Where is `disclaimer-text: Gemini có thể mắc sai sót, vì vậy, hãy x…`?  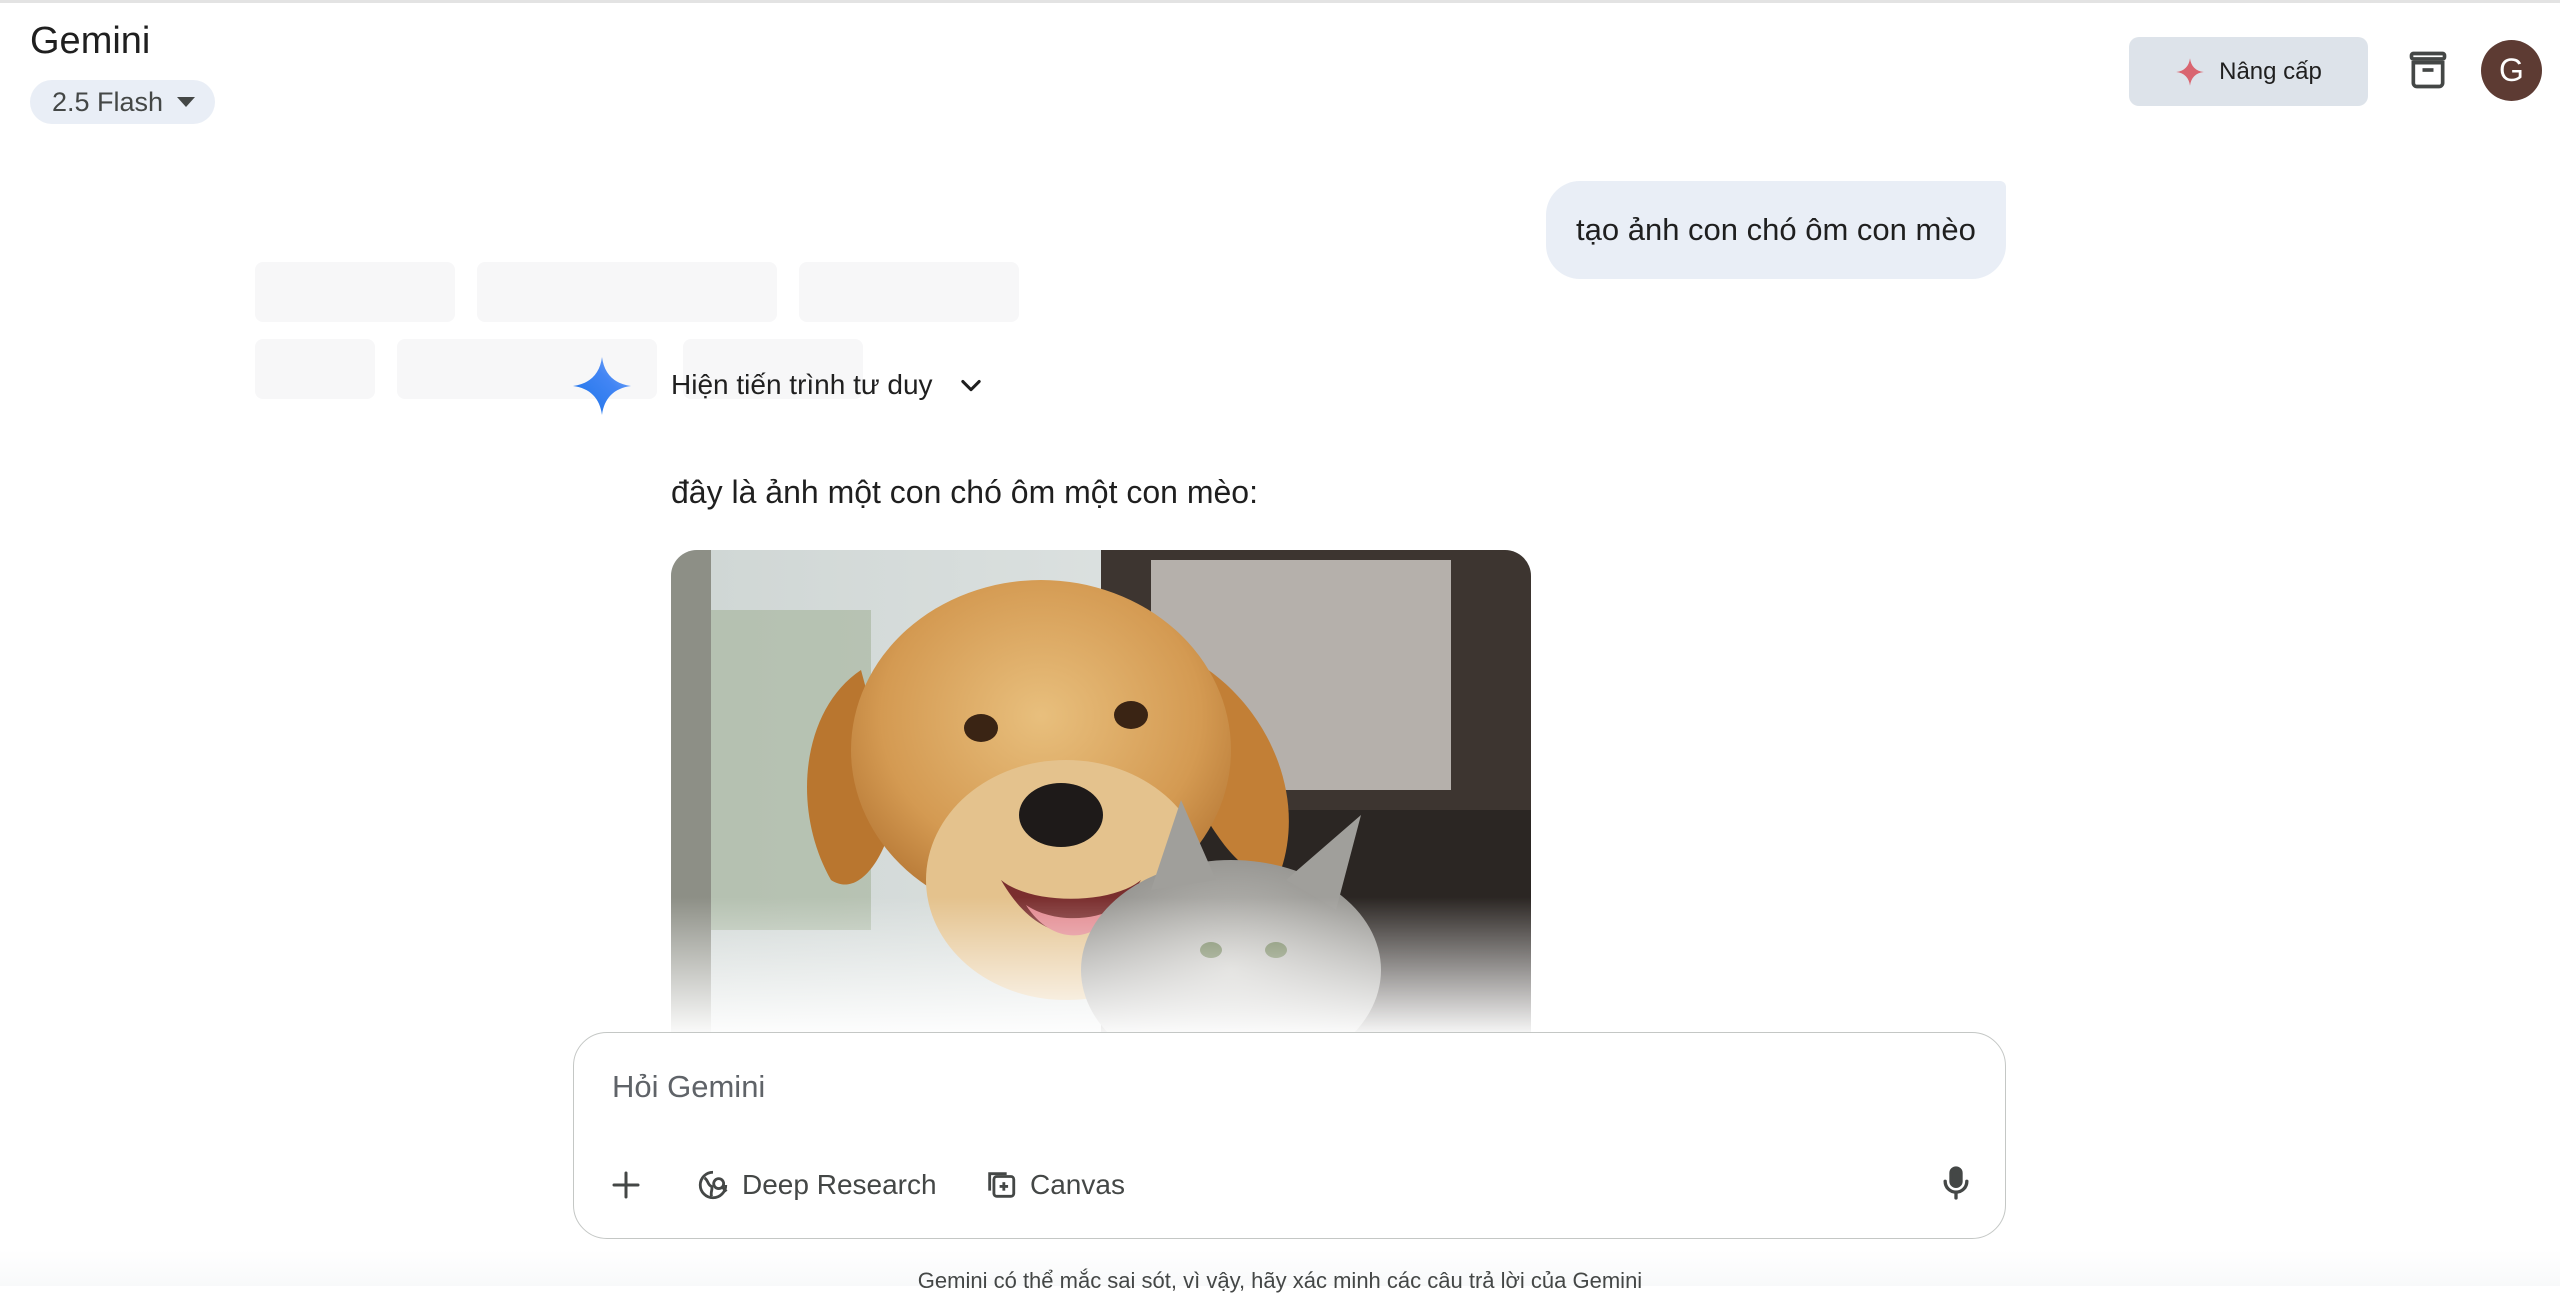
disclaimer-text: Gemini có thể mắc sai sót, vì vậy, hãy x… is located at coordinates (1280, 1280).